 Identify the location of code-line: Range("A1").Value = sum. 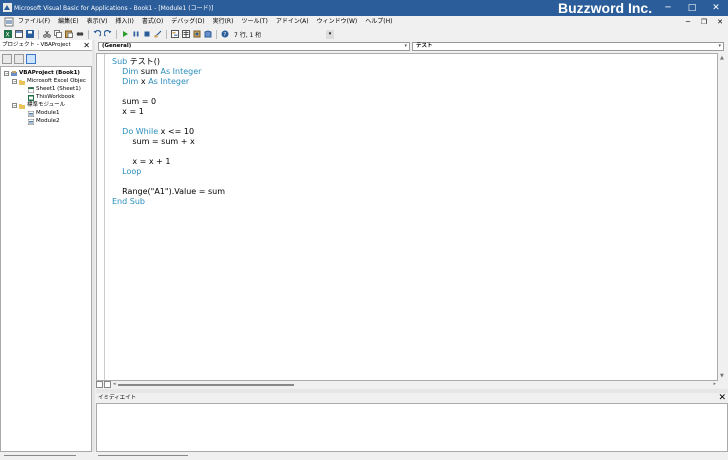
(168, 192).